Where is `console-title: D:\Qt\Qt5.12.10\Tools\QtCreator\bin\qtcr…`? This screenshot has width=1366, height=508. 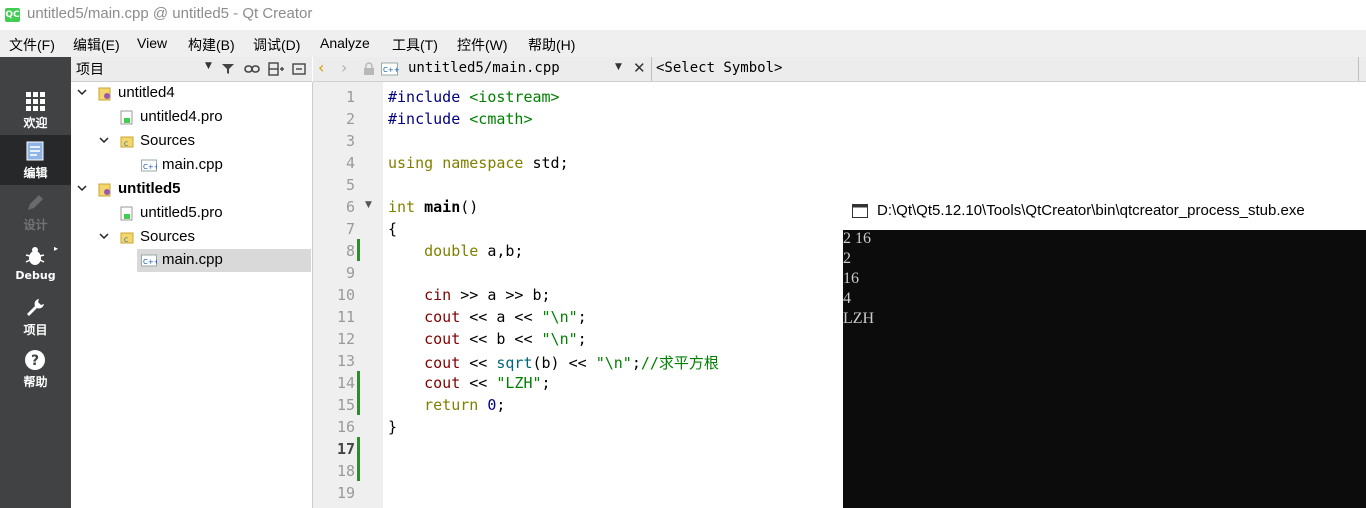
console-title: D:\Qt\Qt5.12.10\Tools\QtCreator\bin\qtcr… is located at coordinates (1091, 210).